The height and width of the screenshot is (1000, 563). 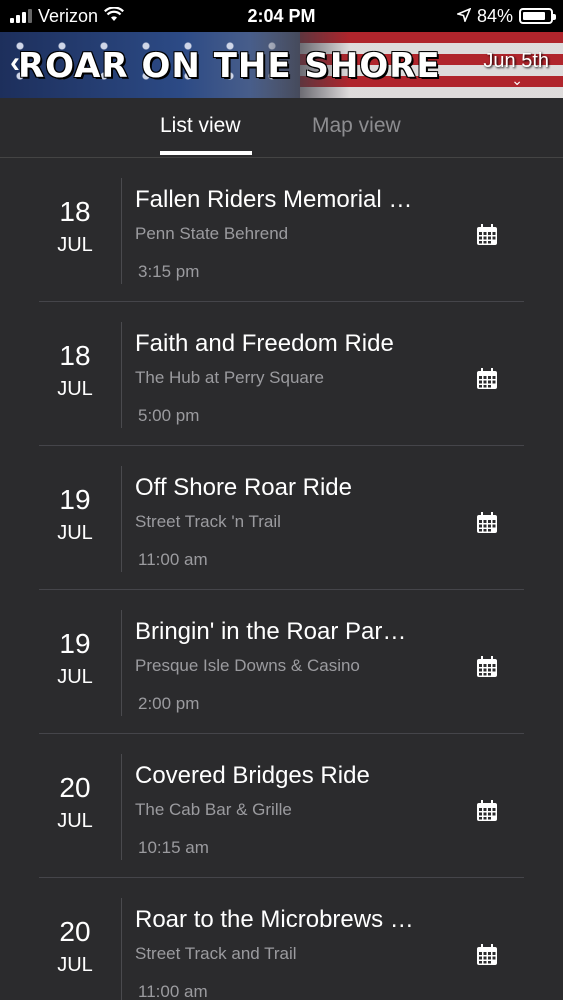 I want to click on status-left: Verizon, so click(x=67, y=16).